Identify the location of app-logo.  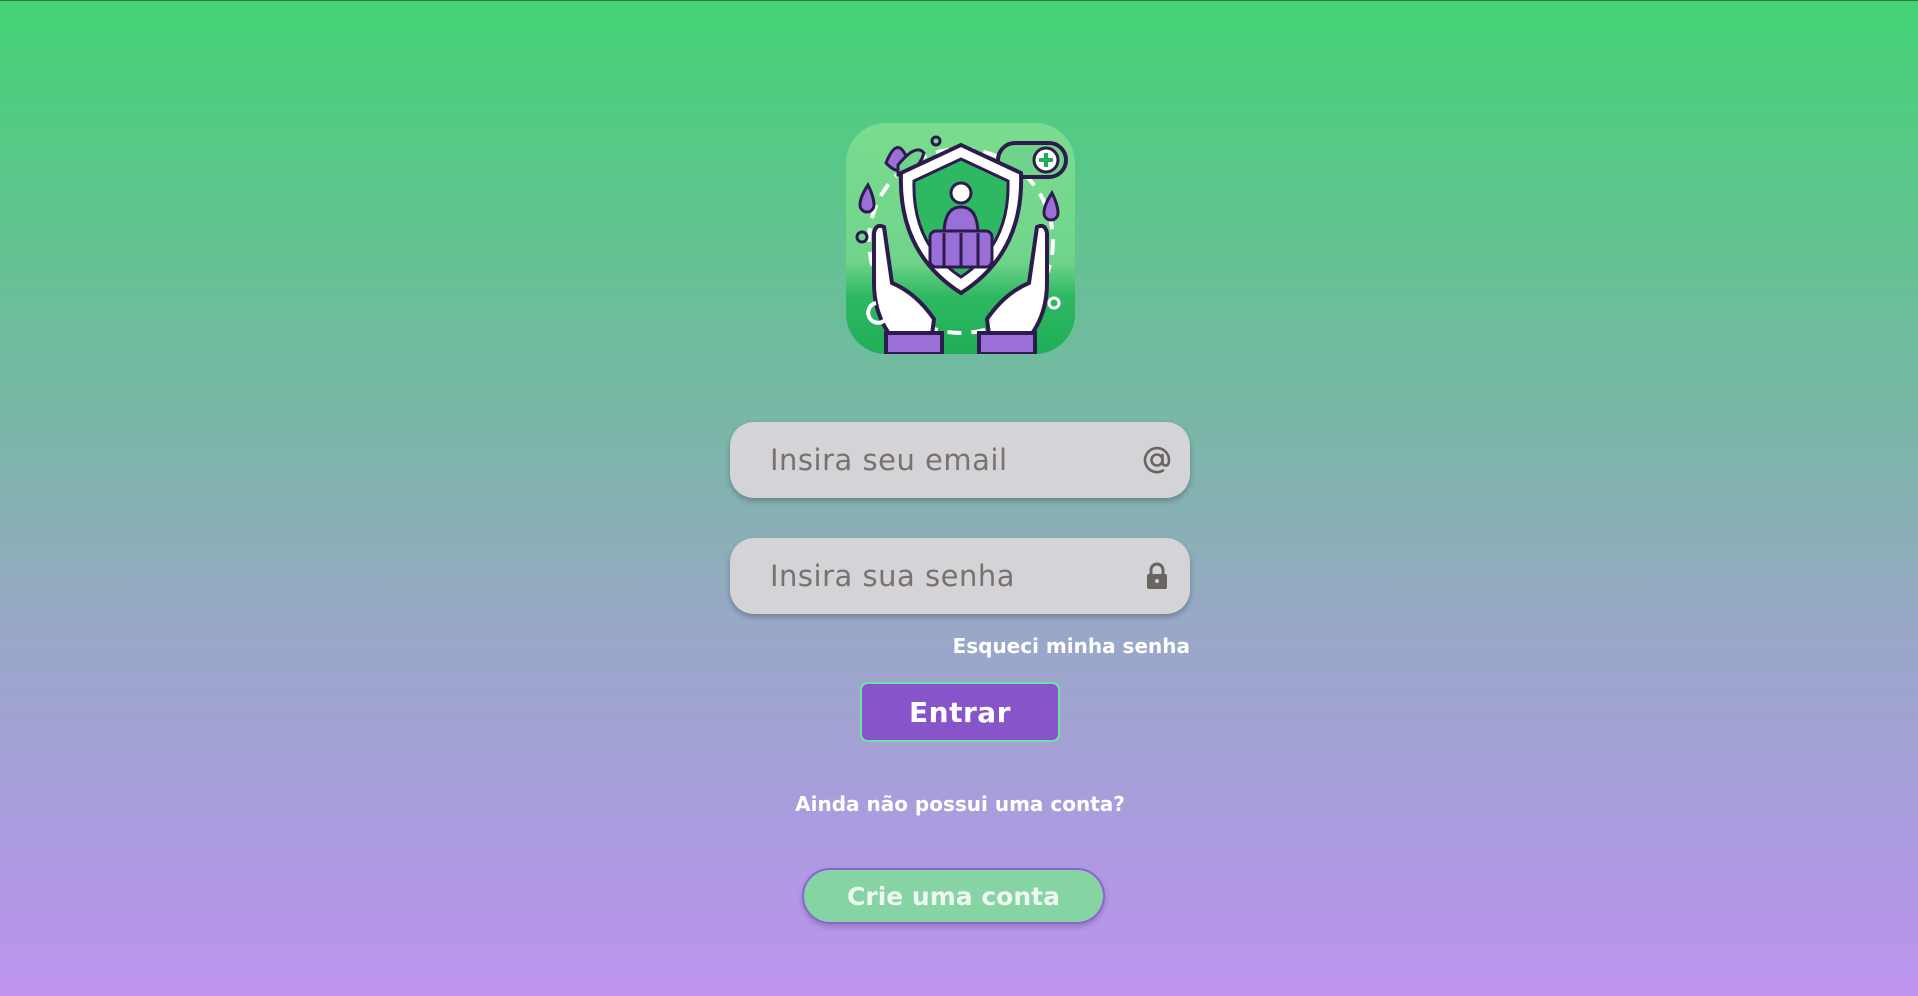
(960, 239).